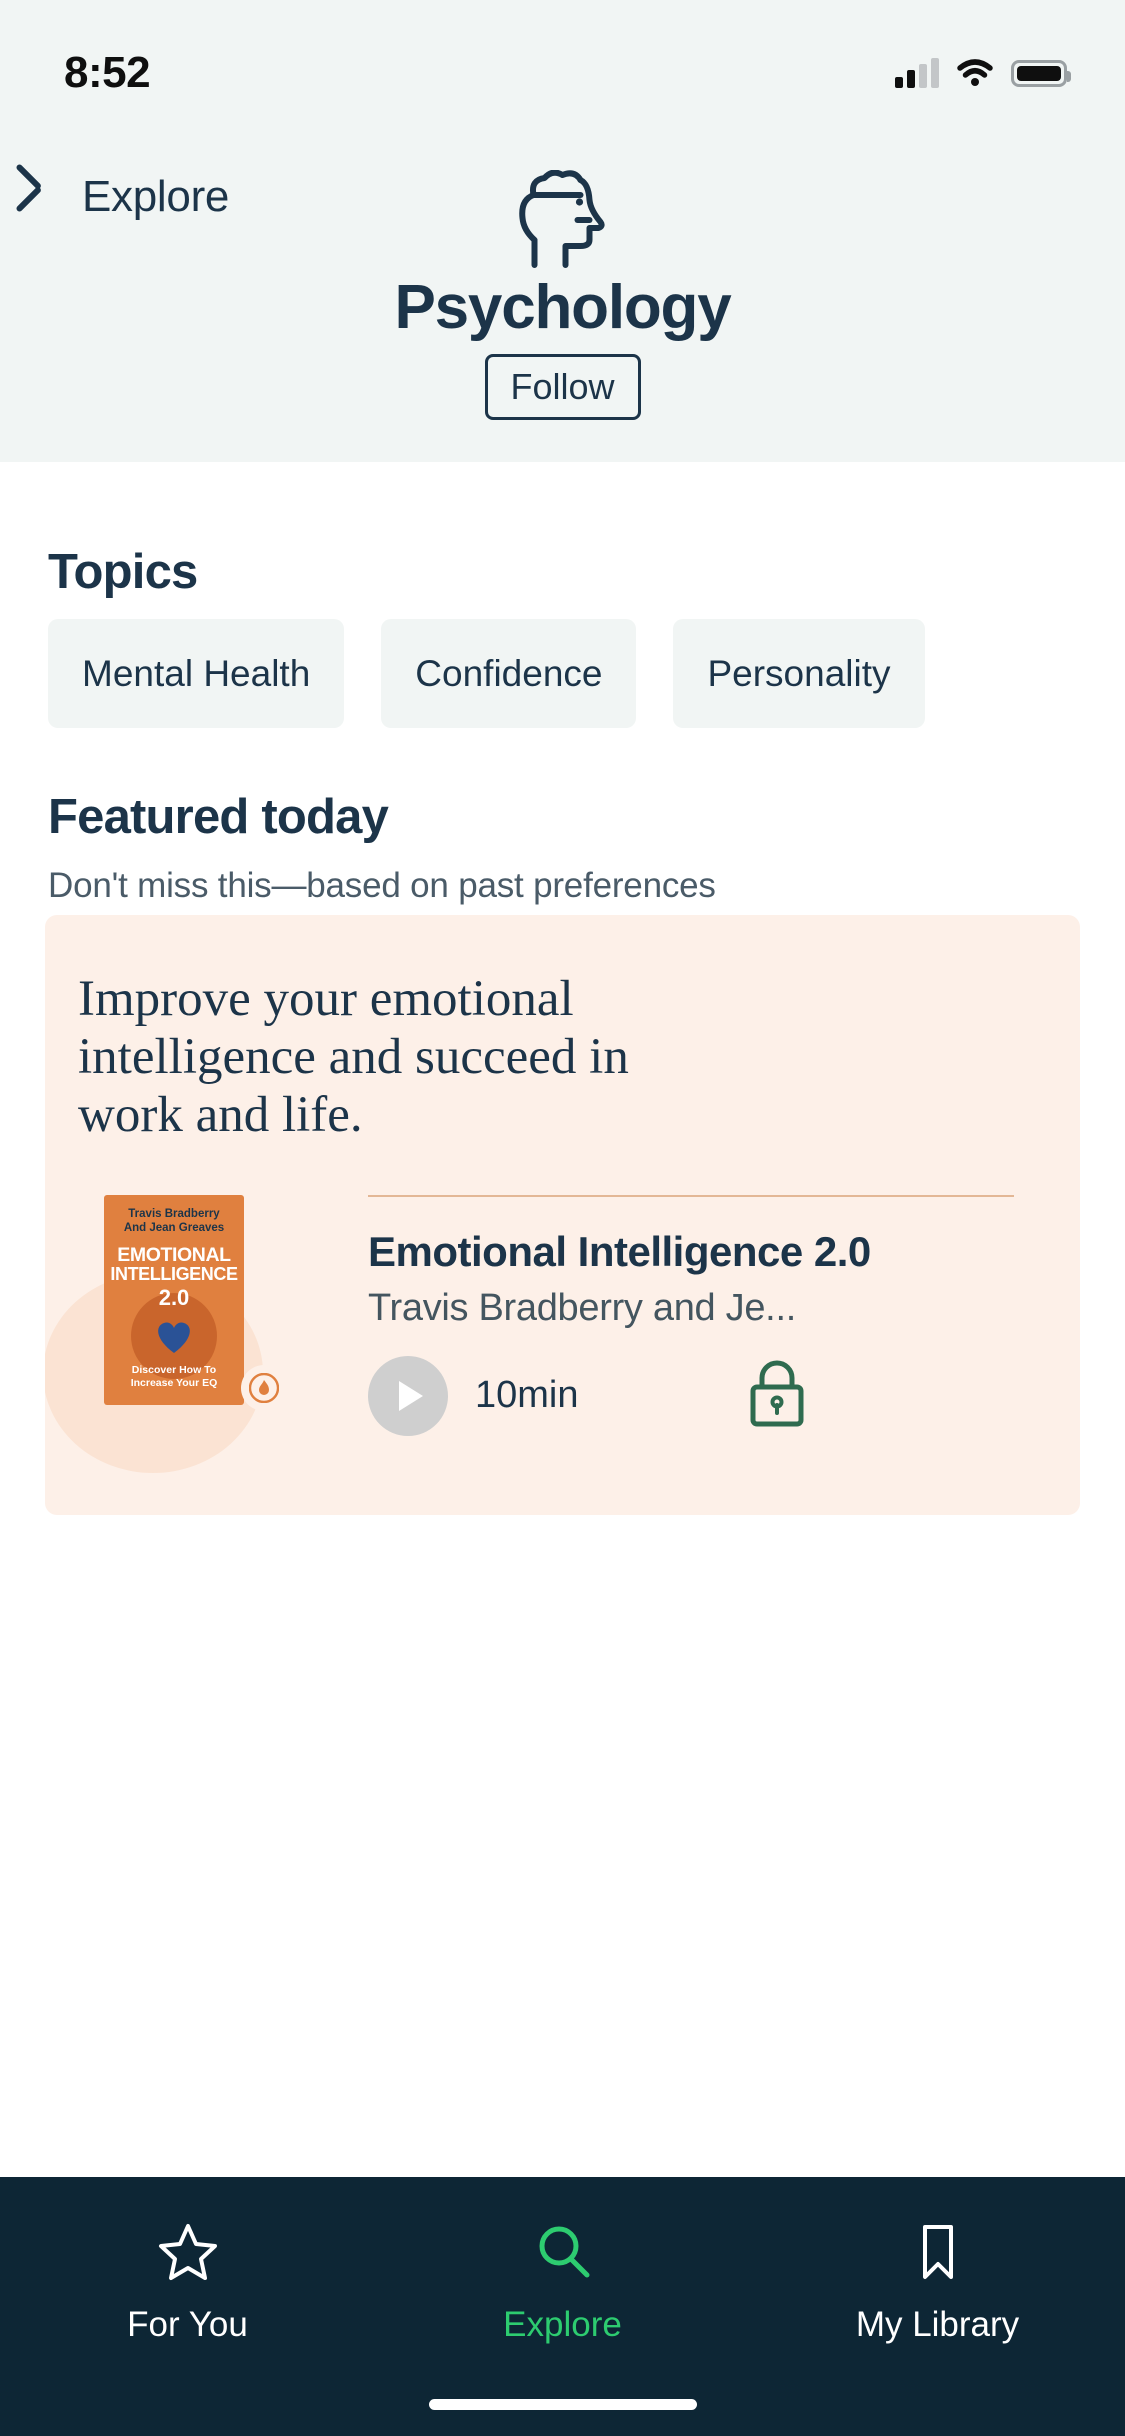 The width and height of the screenshot is (1125, 2436). What do you see at coordinates (563, 2254) in the screenshot?
I see `search-icon` at bounding box center [563, 2254].